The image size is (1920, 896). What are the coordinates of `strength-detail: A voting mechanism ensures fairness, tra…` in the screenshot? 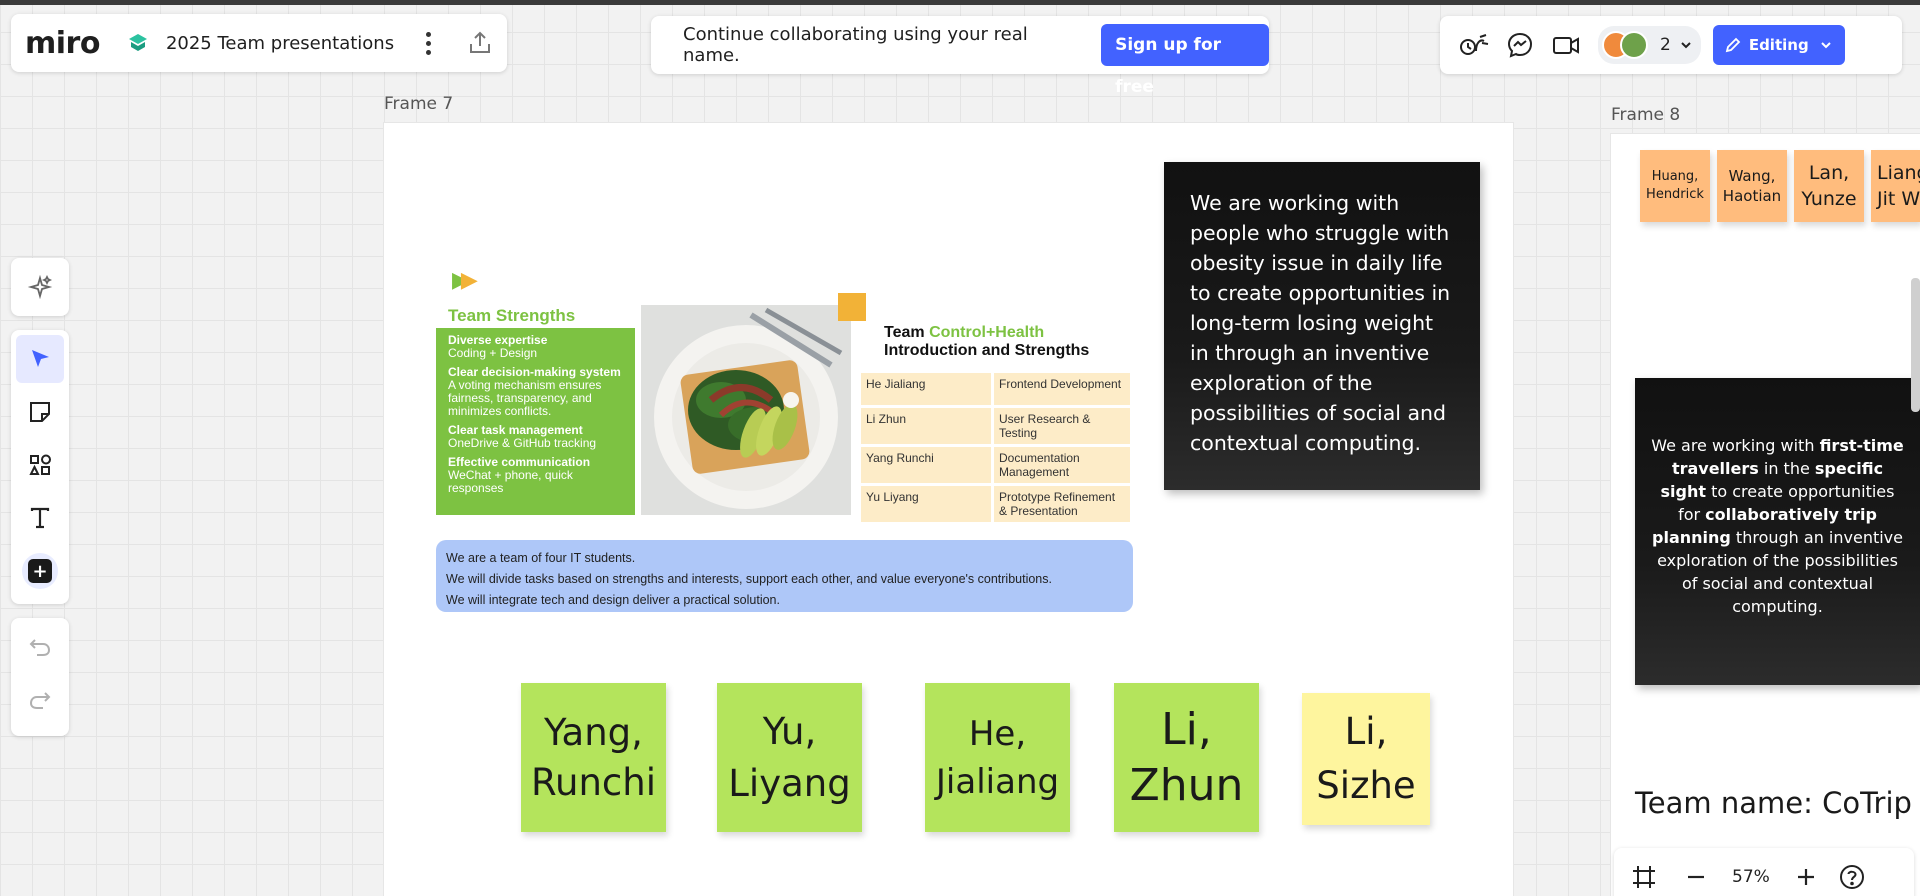 It's located at (525, 398).